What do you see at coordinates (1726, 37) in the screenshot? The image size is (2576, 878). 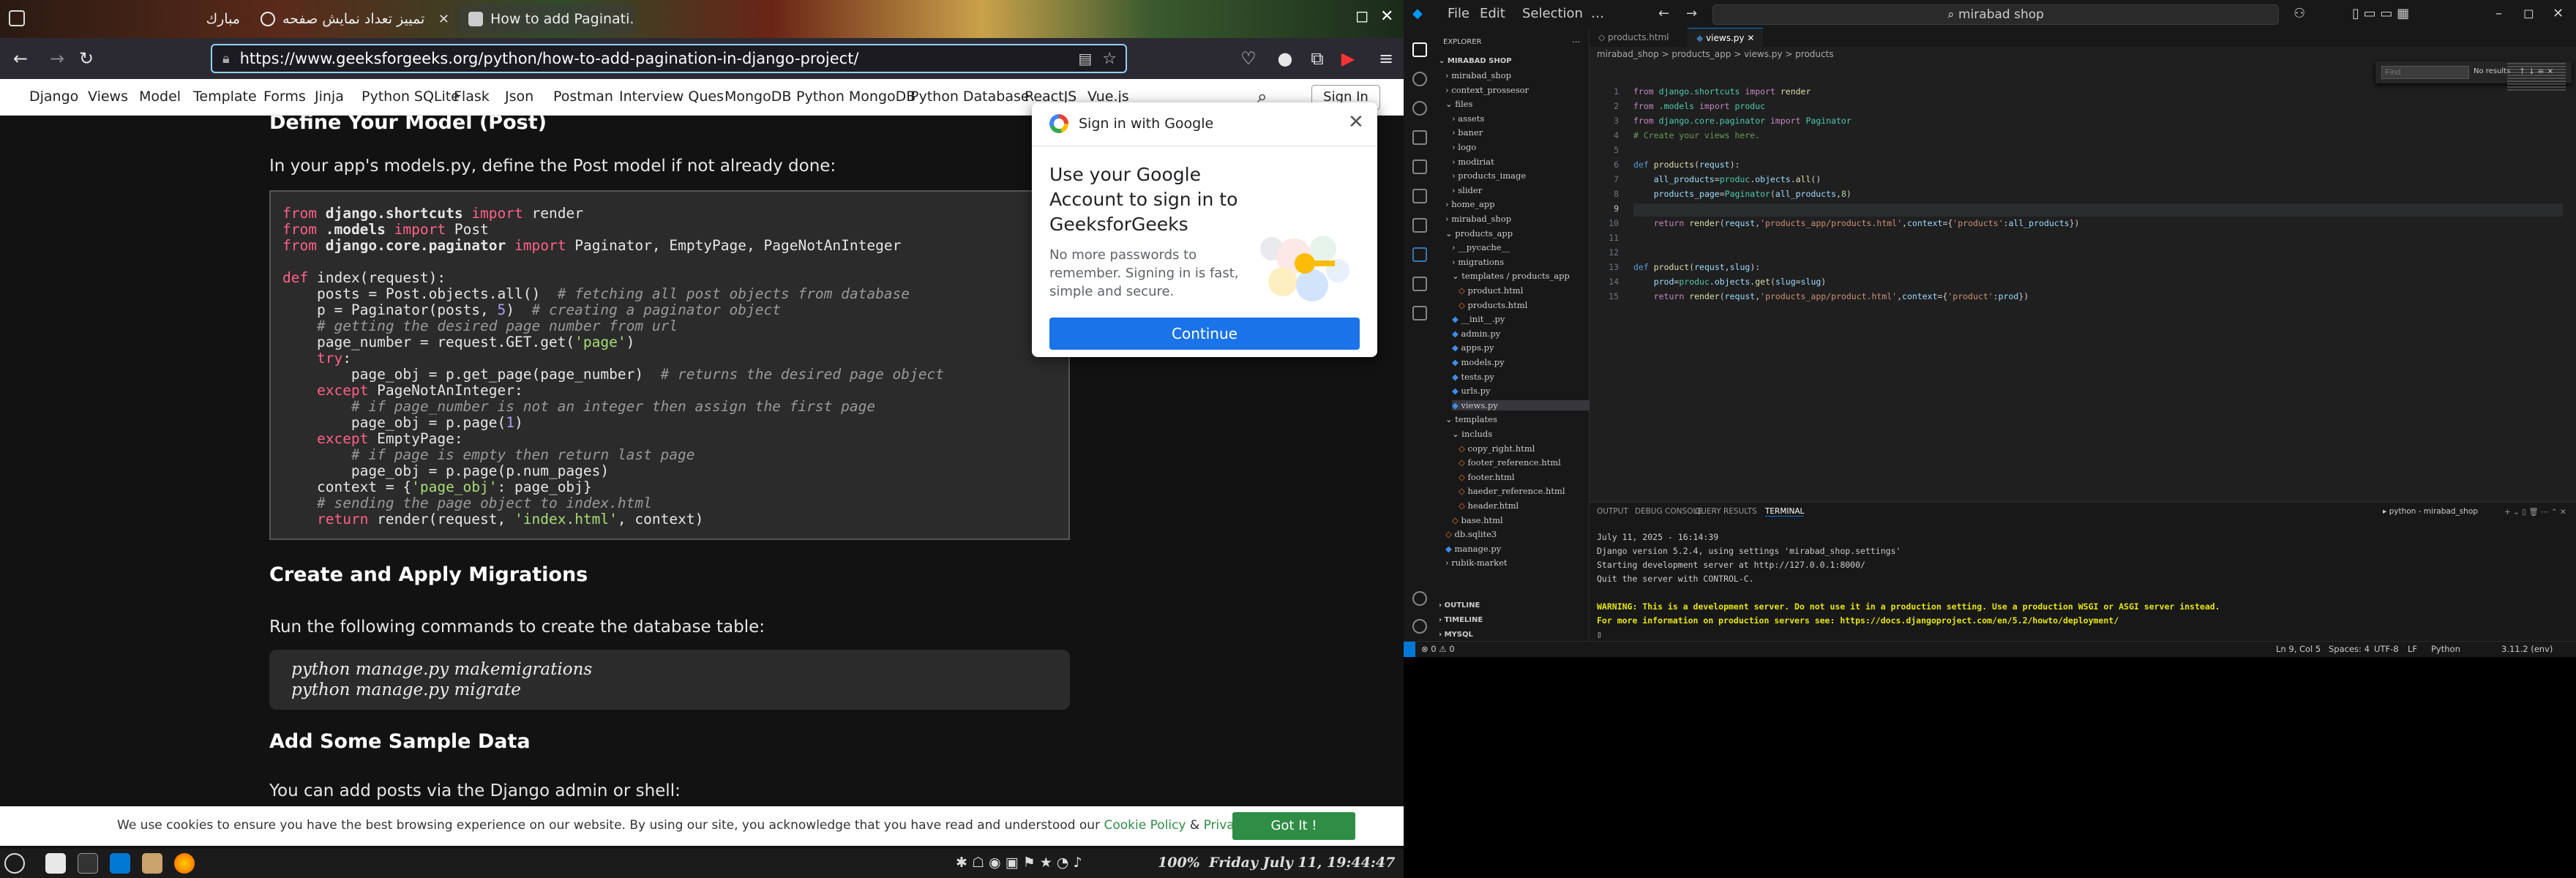 I see `tab-views-py: ◆ views.py ✕` at bounding box center [1726, 37].